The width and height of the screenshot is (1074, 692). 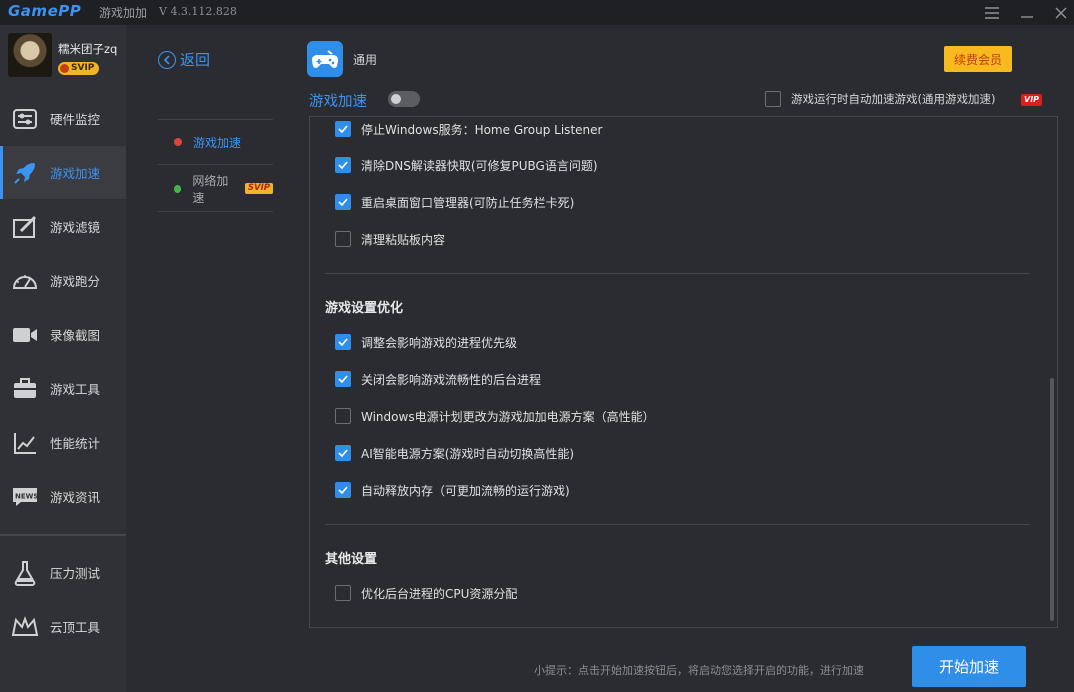 I want to click on scrollbar, so click(x=1052, y=499).